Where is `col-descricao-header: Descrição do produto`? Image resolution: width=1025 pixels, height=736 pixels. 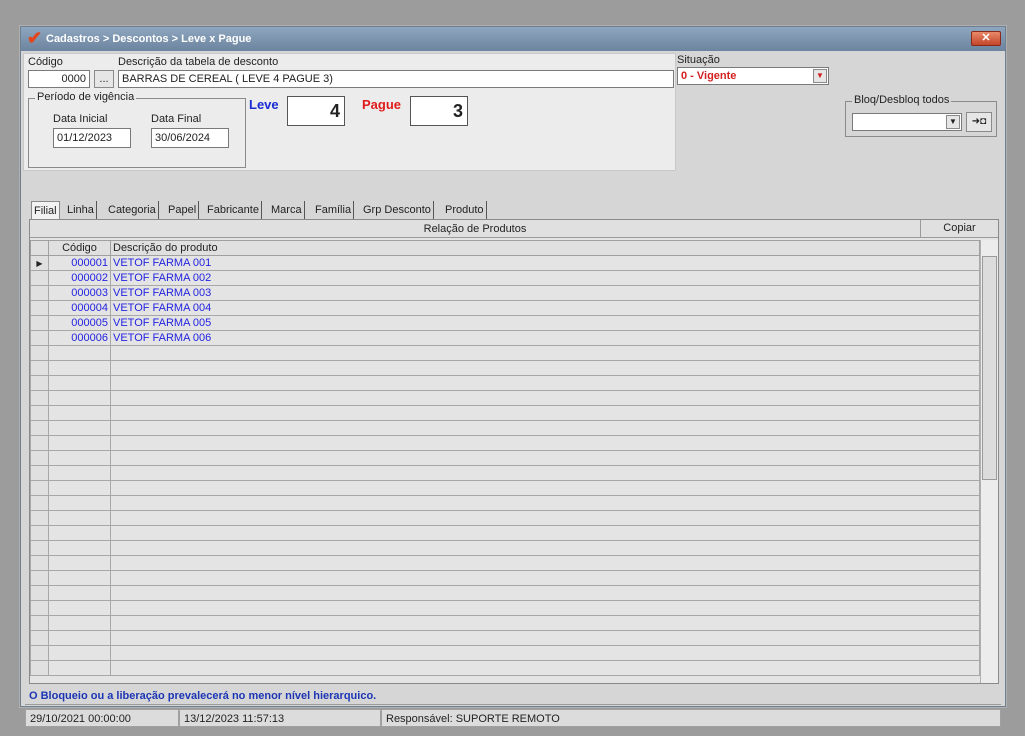 col-descricao-header: Descrição do produto is located at coordinates (545, 248).